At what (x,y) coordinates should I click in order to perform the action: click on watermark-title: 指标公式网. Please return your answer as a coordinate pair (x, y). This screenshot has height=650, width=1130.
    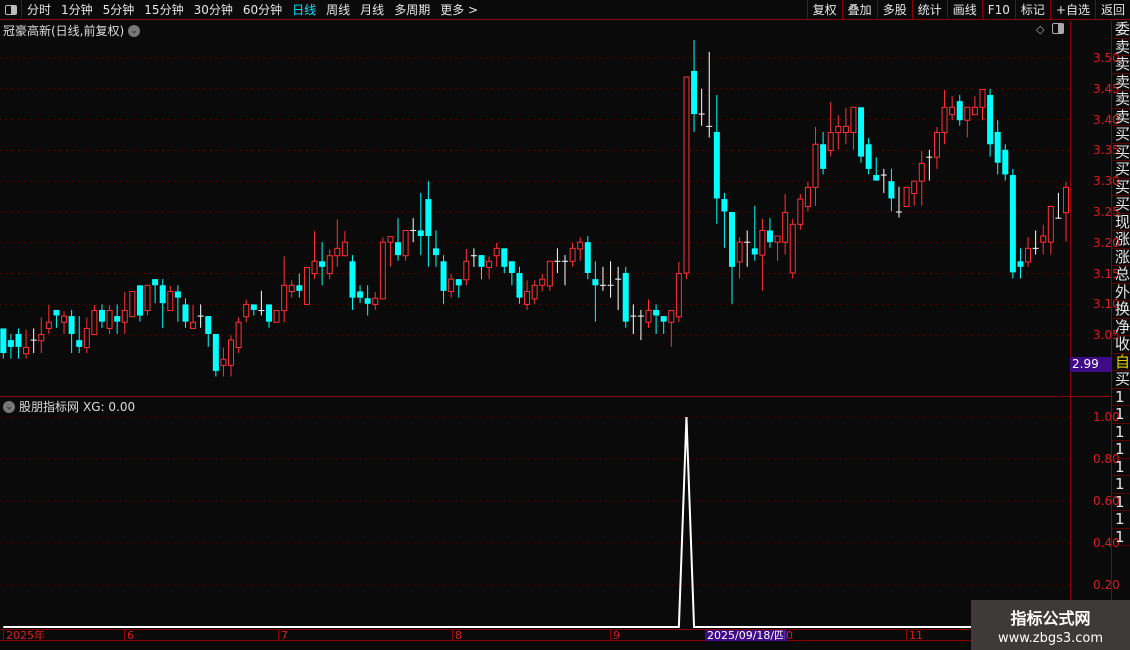
    Looking at the image, I should click on (1050, 618).